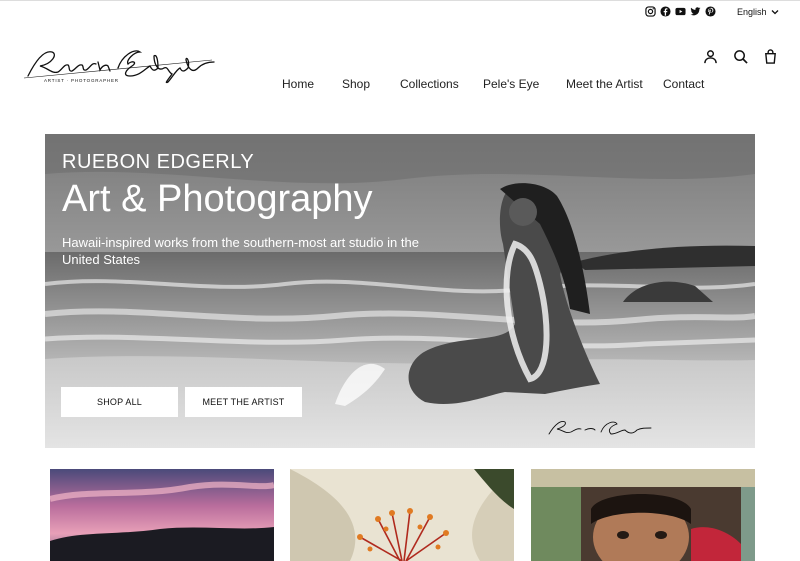  What do you see at coordinates (665, 11) in the screenshot?
I see `facebook-icon` at bounding box center [665, 11].